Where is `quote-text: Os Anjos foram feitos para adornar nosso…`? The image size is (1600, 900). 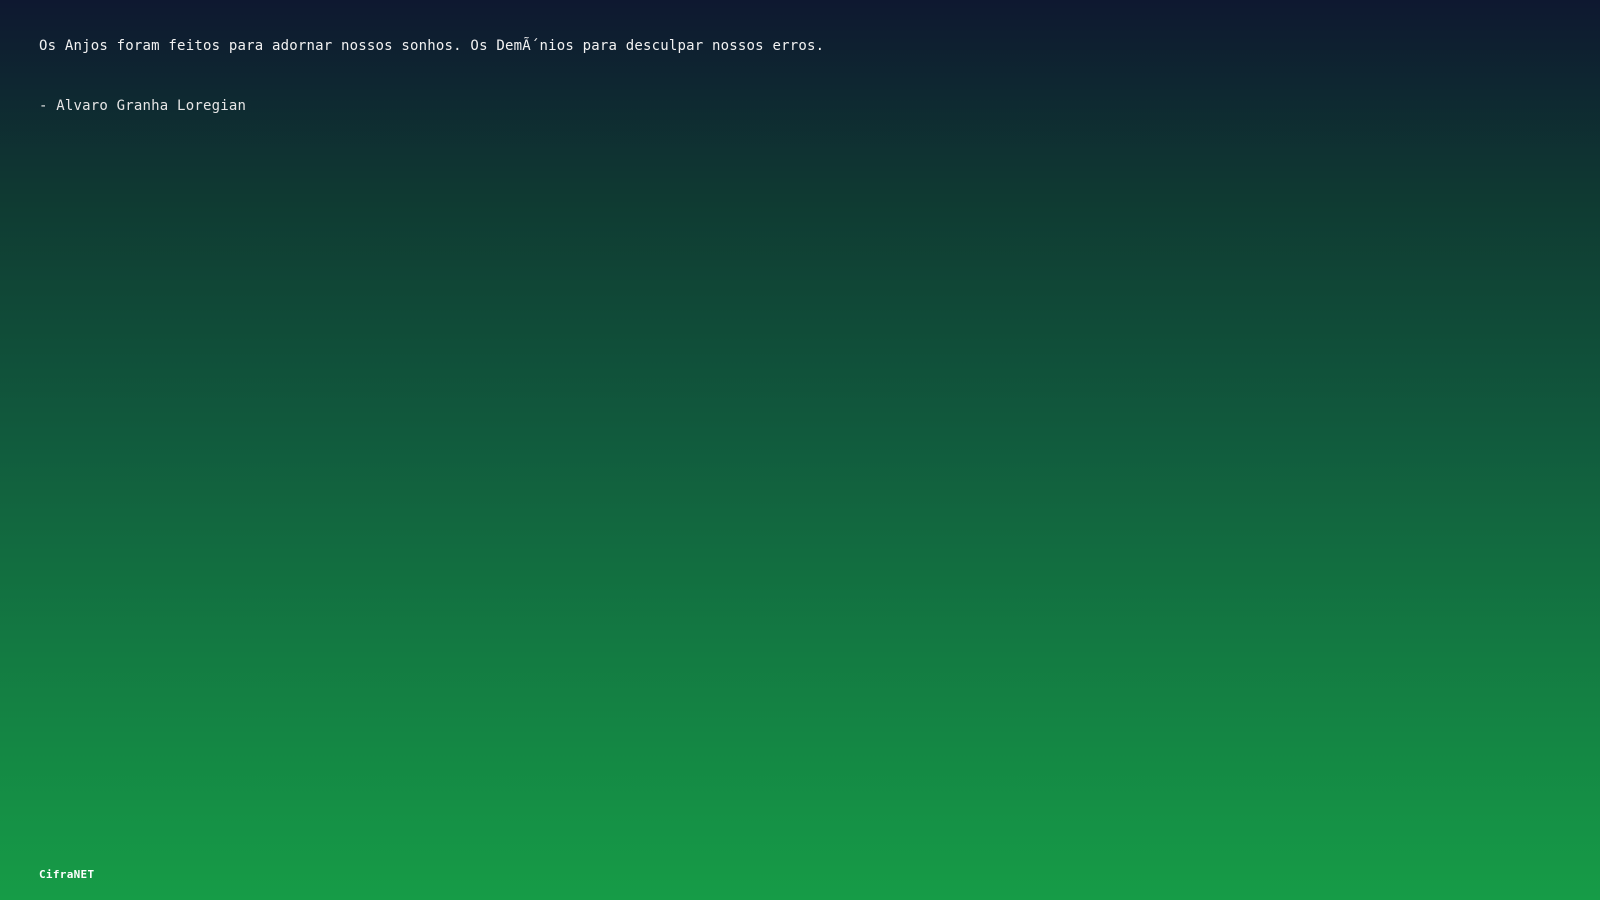
quote-text: Os Anjos foram feitos para adornar nosso… is located at coordinates (432, 46).